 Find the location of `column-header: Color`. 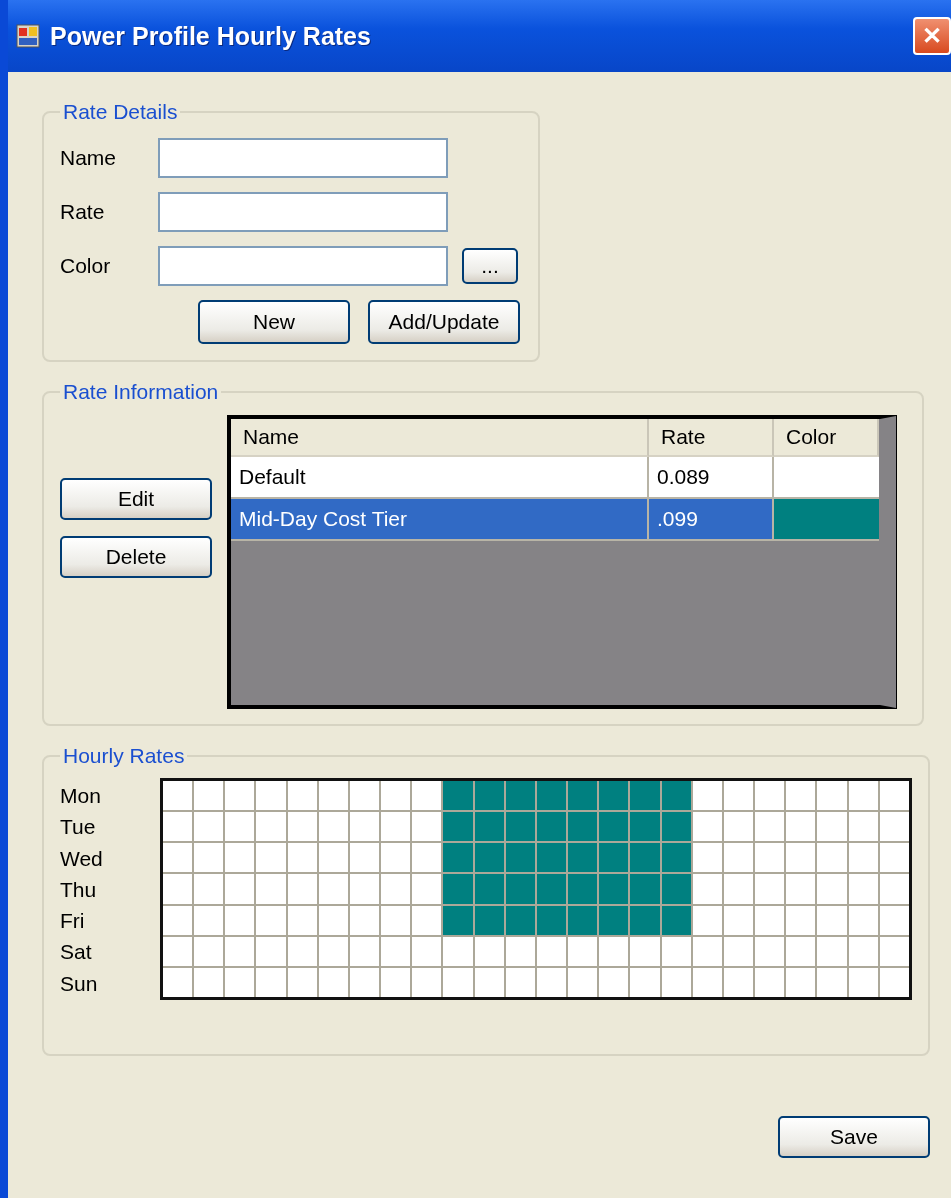

column-header: Color is located at coordinates (826, 438).